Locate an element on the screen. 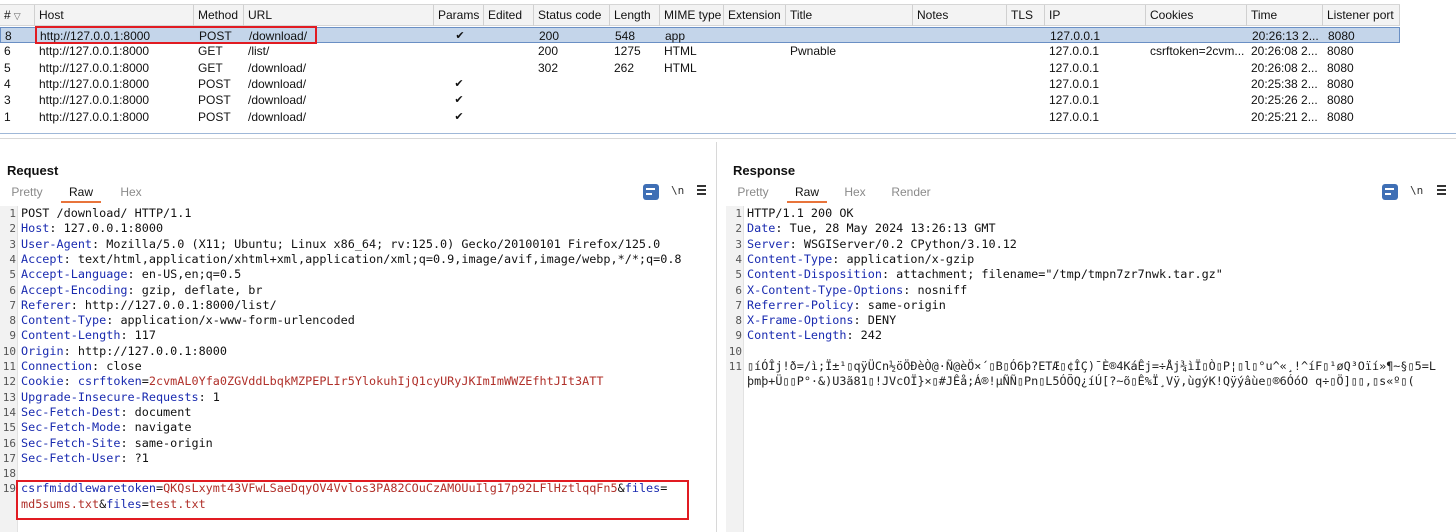 The width and height of the screenshot is (1456, 532). column-header-url: URL is located at coordinates (339, 15).